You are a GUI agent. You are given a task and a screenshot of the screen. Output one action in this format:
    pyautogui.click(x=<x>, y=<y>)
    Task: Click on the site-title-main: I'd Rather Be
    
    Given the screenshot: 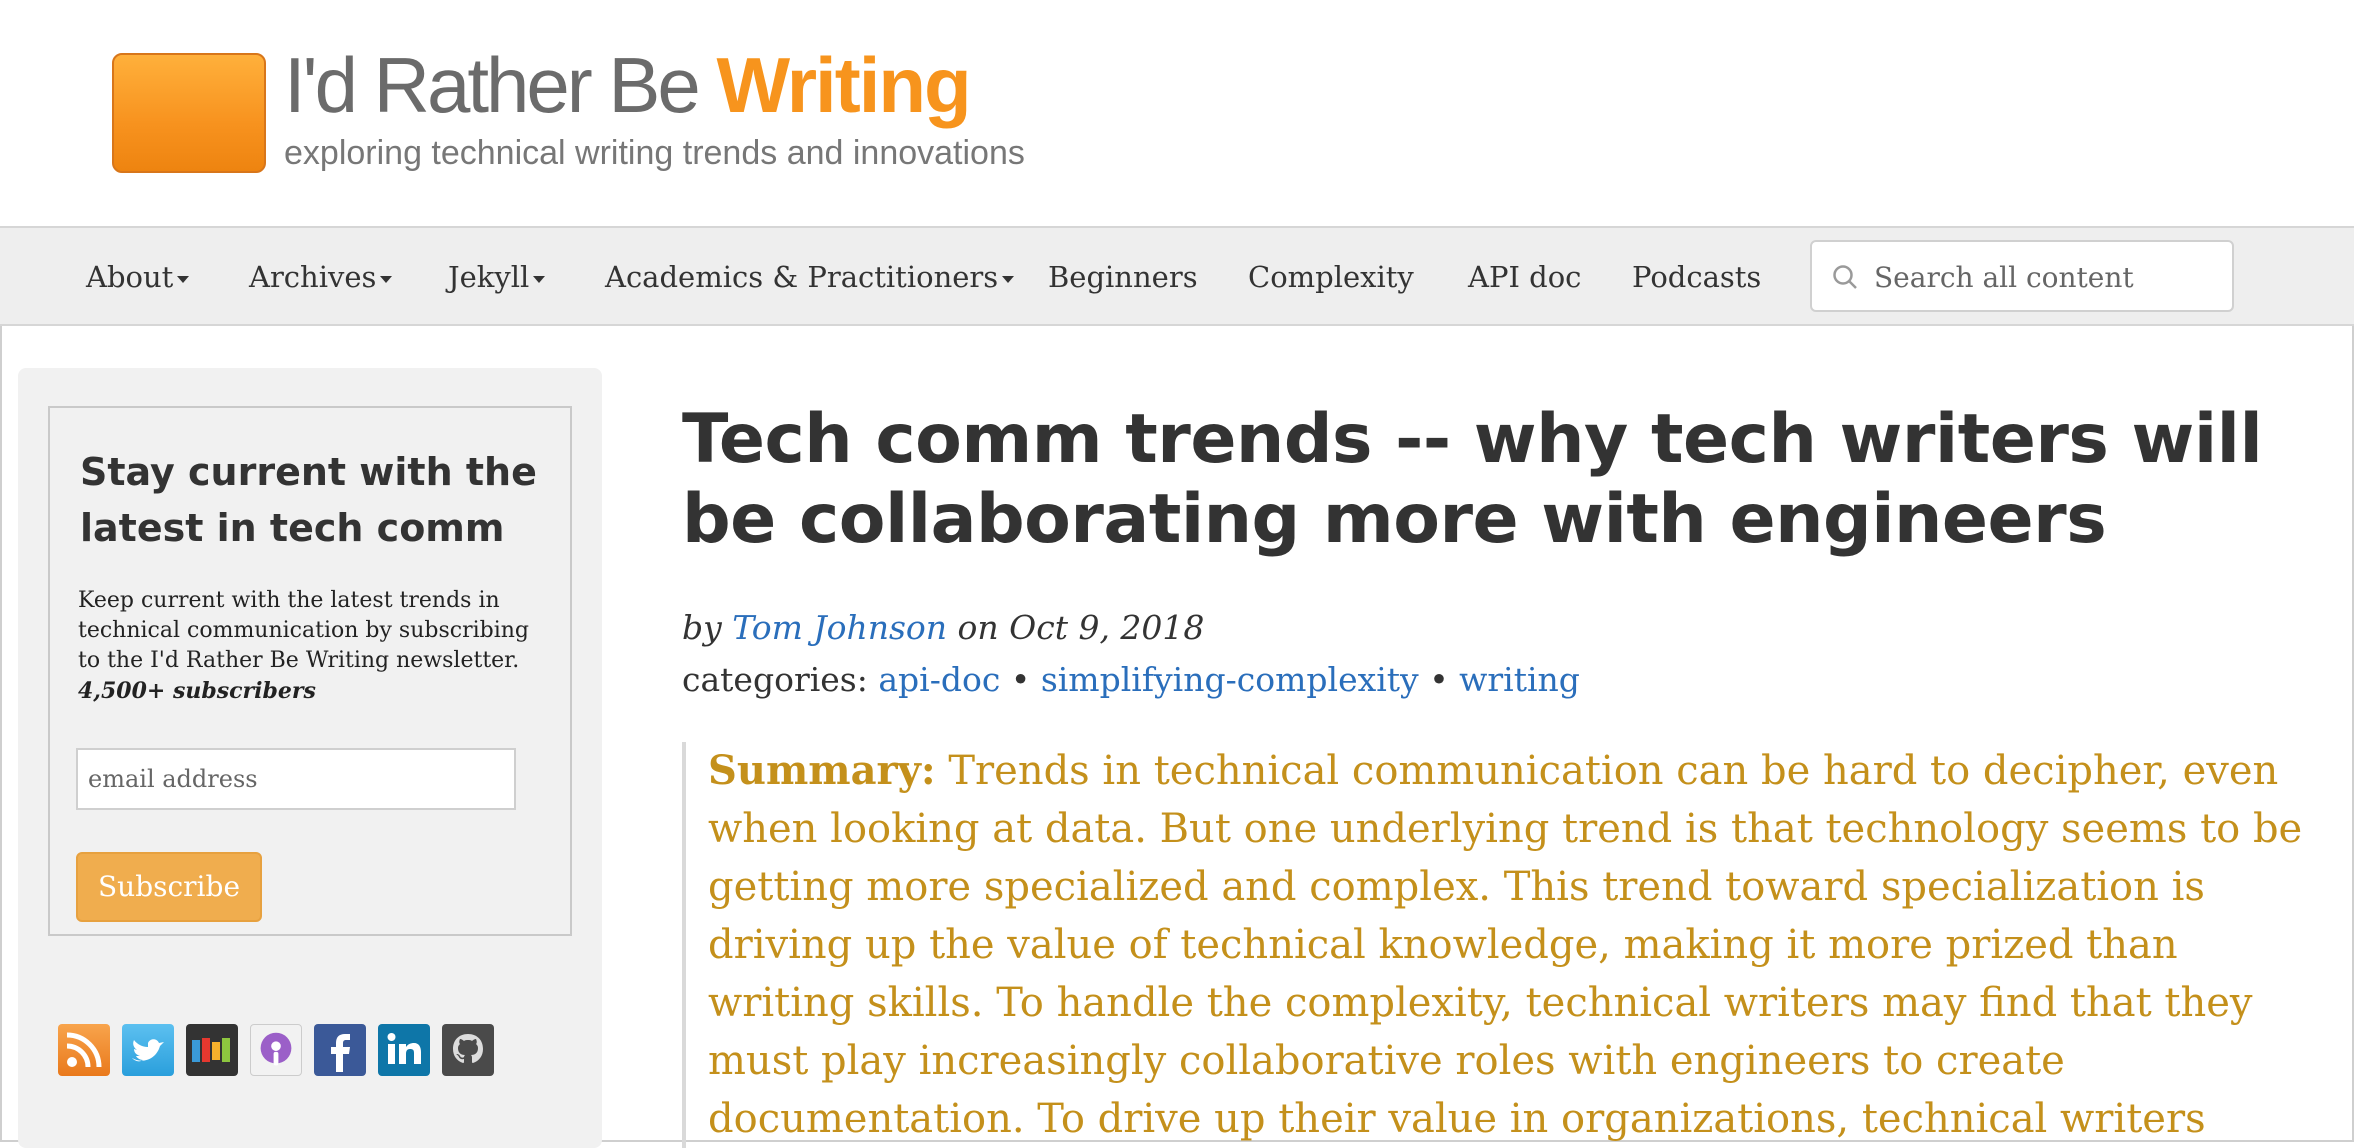 What is the action you would take?
    pyautogui.click(x=500, y=85)
    